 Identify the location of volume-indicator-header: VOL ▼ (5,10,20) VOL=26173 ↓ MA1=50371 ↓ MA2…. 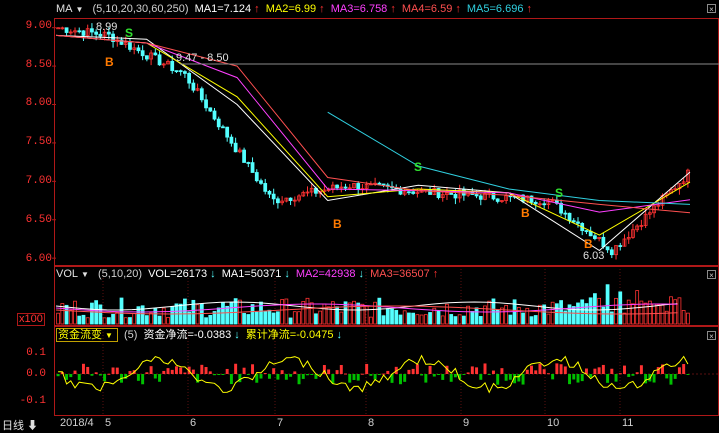
(248, 274).